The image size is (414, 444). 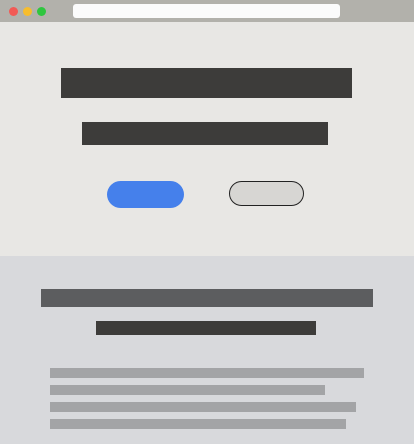 I want to click on hero-title, so click(x=206, y=83).